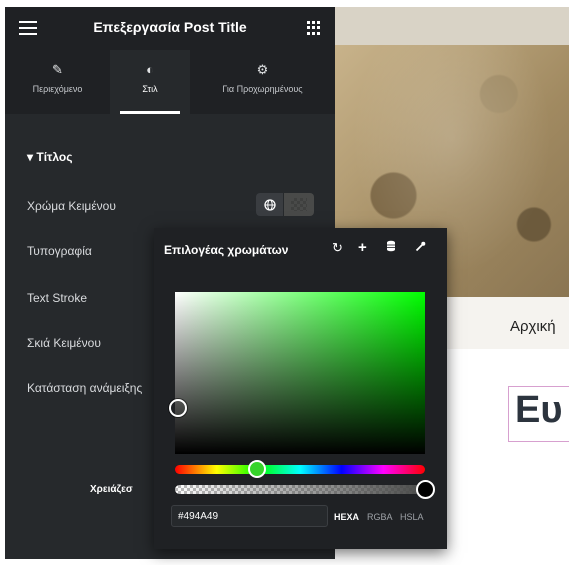 Image resolution: width=569 pixels, height=565 pixels. Describe the element at coordinates (54, 157) in the screenshot. I see `section-label: Τίτλος` at that location.